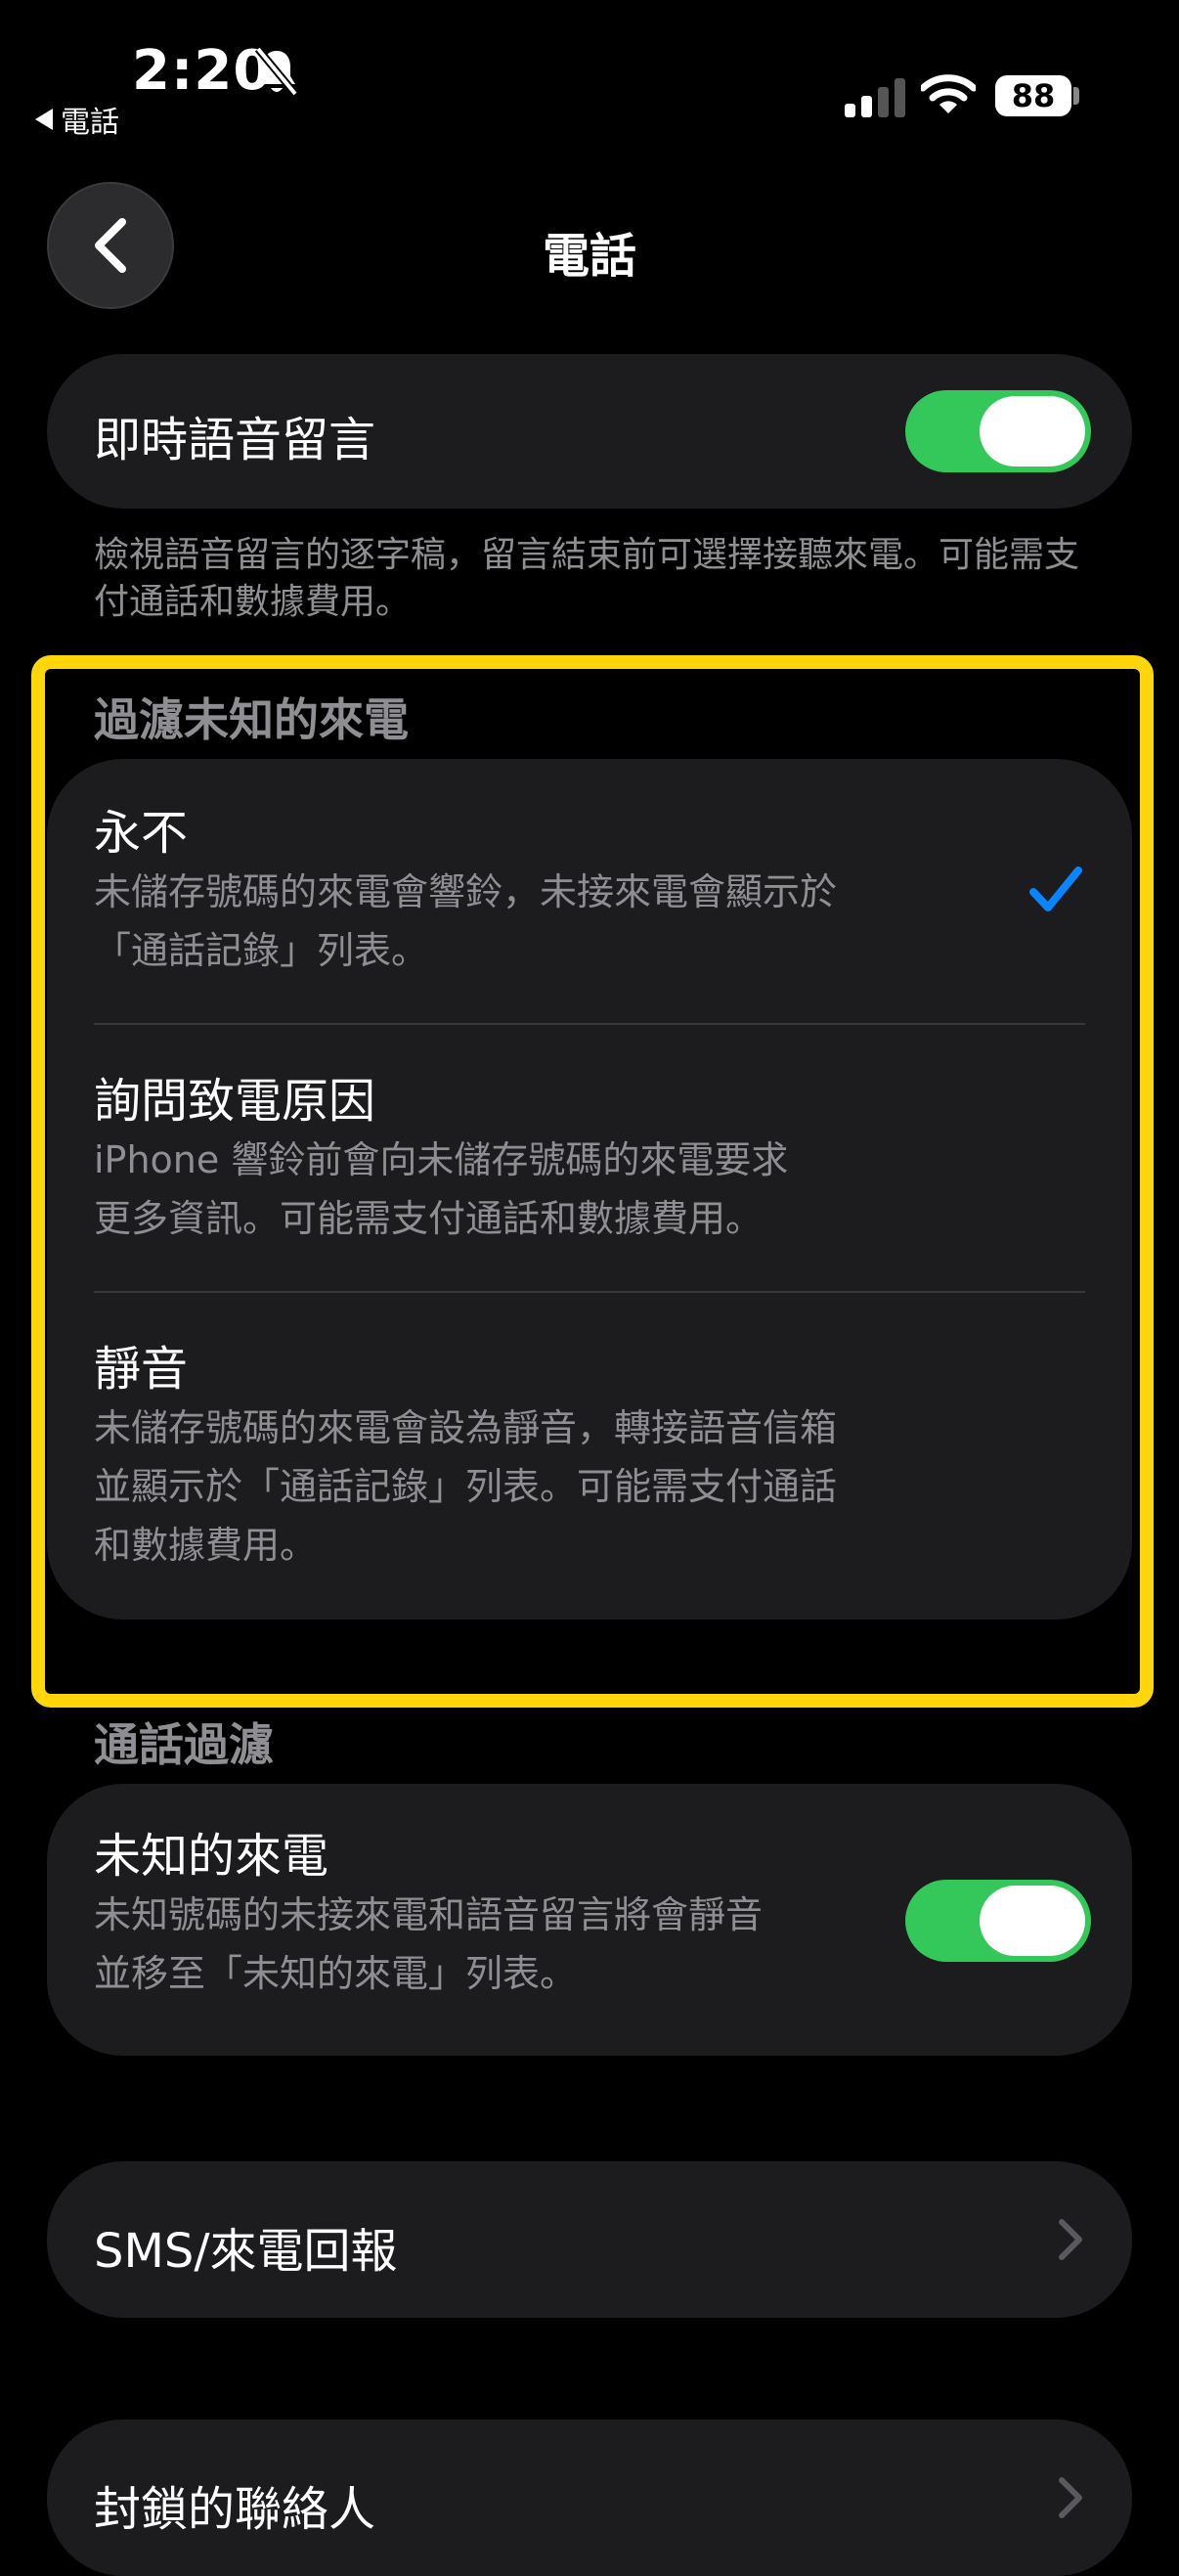 Image resolution: width=1179 pixels, height=2576 pixels. What do you see at coordinates (589, 431) in the screenshot?
I see `live-voicemail-card: 即時語音留言` at bounding box center [589, 431].